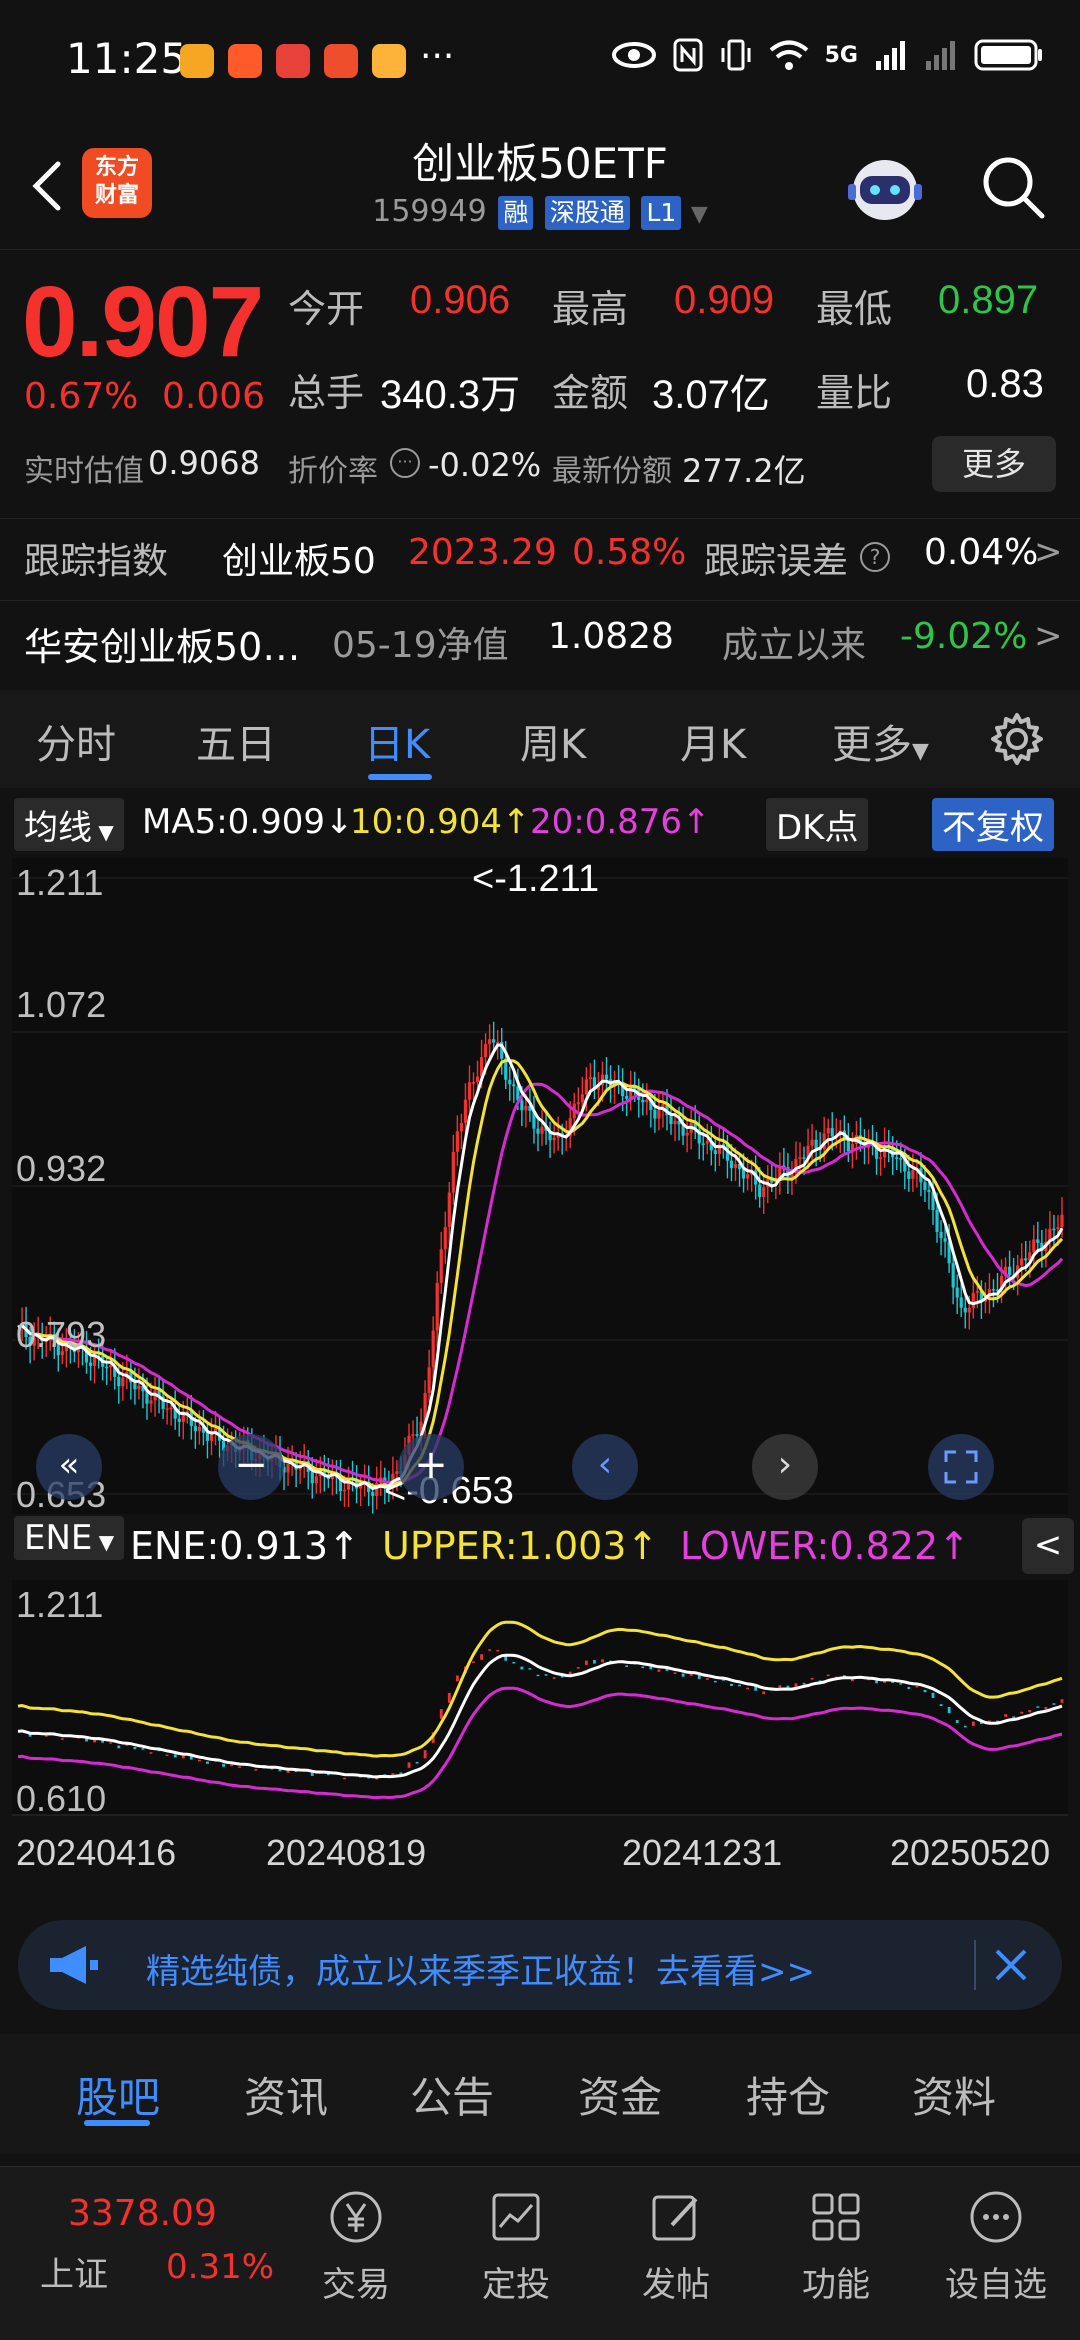  What do you see at coordinates (356, 2246) in the screenshot?
I see `nav-trade: 交易` at bounding box center [356, 2246].